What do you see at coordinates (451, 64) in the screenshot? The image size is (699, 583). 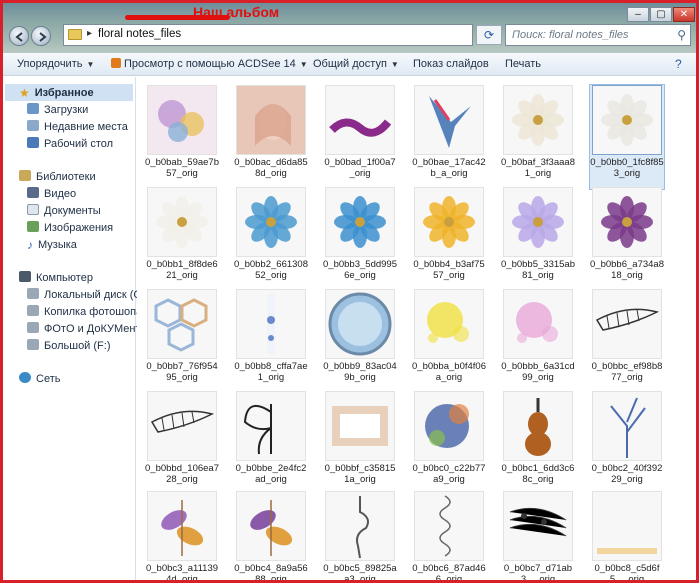 I see `slideshow-button: Показ слайдов` at bounding box center [451, 64].